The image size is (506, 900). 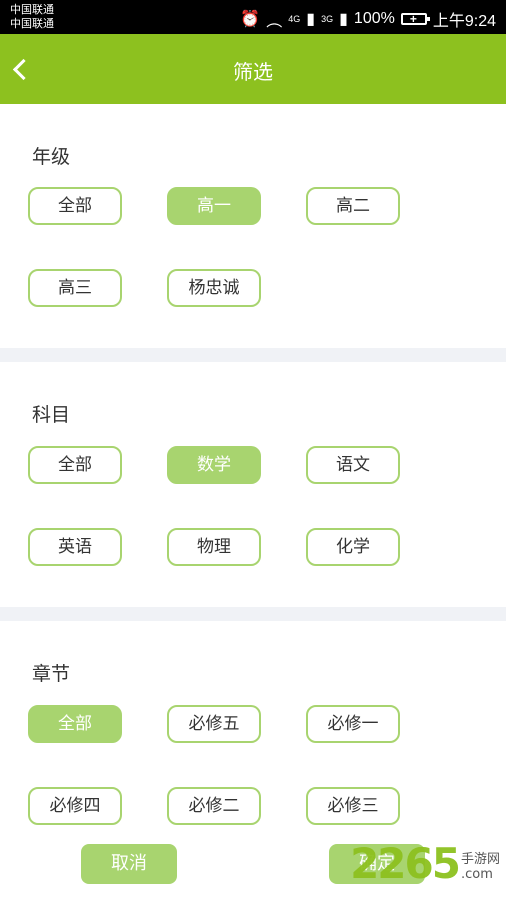 What do you see at coordinates (327, 19) in the screenshot?
I see `signal-type-3g: 3G` at bounding box center [327, 19].